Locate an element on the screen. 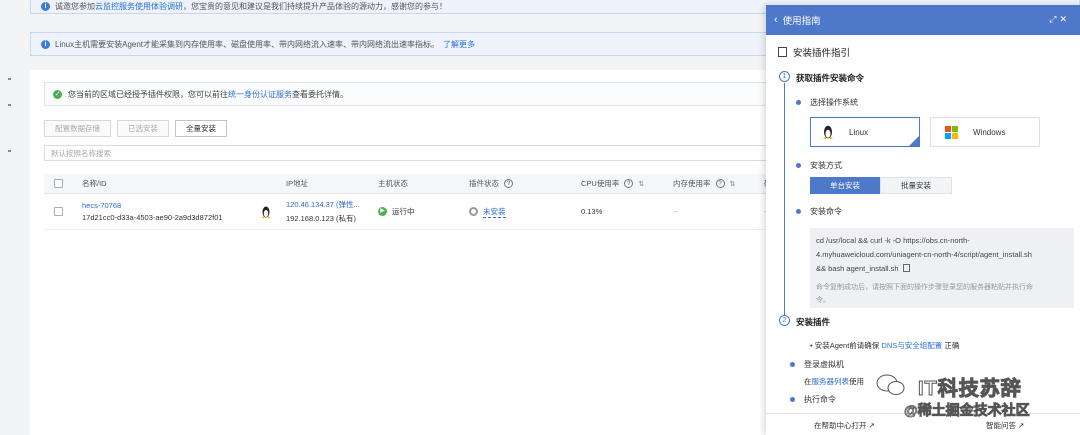 The width and height of the screenshot is (1080, 435). private-ip: 192.168.0.123 (私有) is located at coordinates (321, 218).